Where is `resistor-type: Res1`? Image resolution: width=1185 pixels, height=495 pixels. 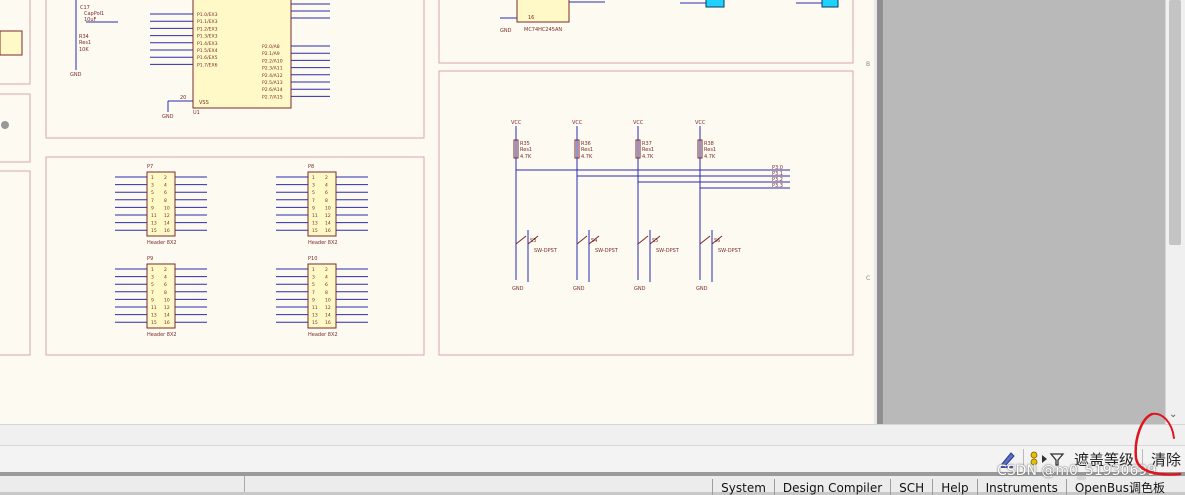
resistor-type: Res1 is located at coordinates (526, 150).